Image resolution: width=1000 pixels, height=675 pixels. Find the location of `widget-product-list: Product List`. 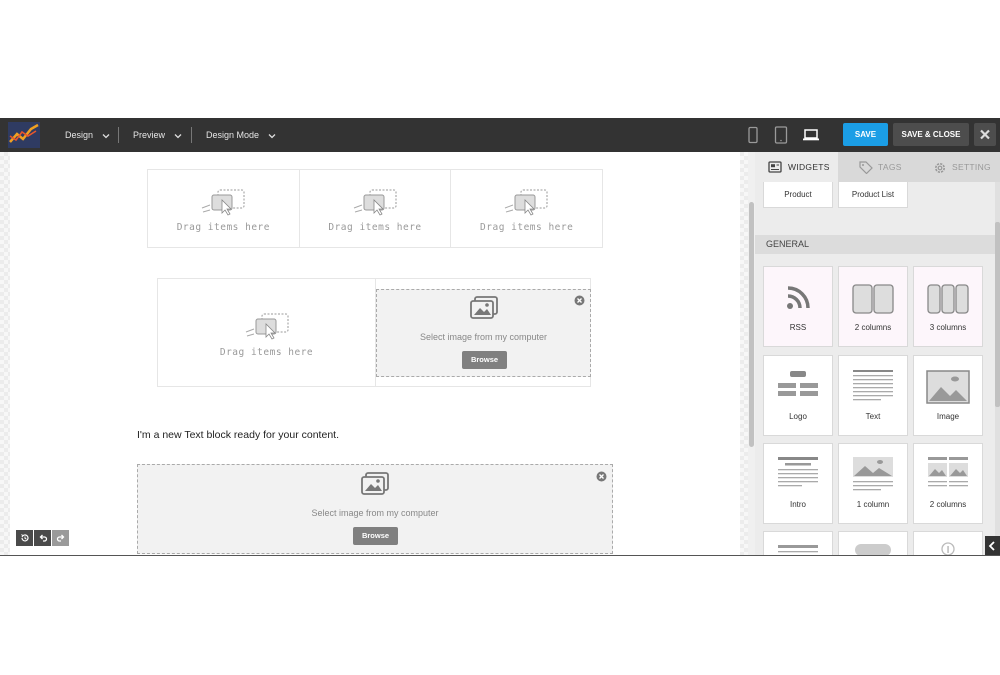

widget-product-list: Product List is located at coordinates (873, 195).